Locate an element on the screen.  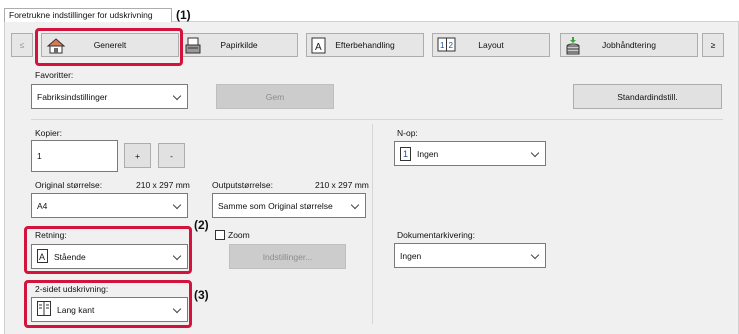
original-size-value: A4 is located at coordinates (42, 205).